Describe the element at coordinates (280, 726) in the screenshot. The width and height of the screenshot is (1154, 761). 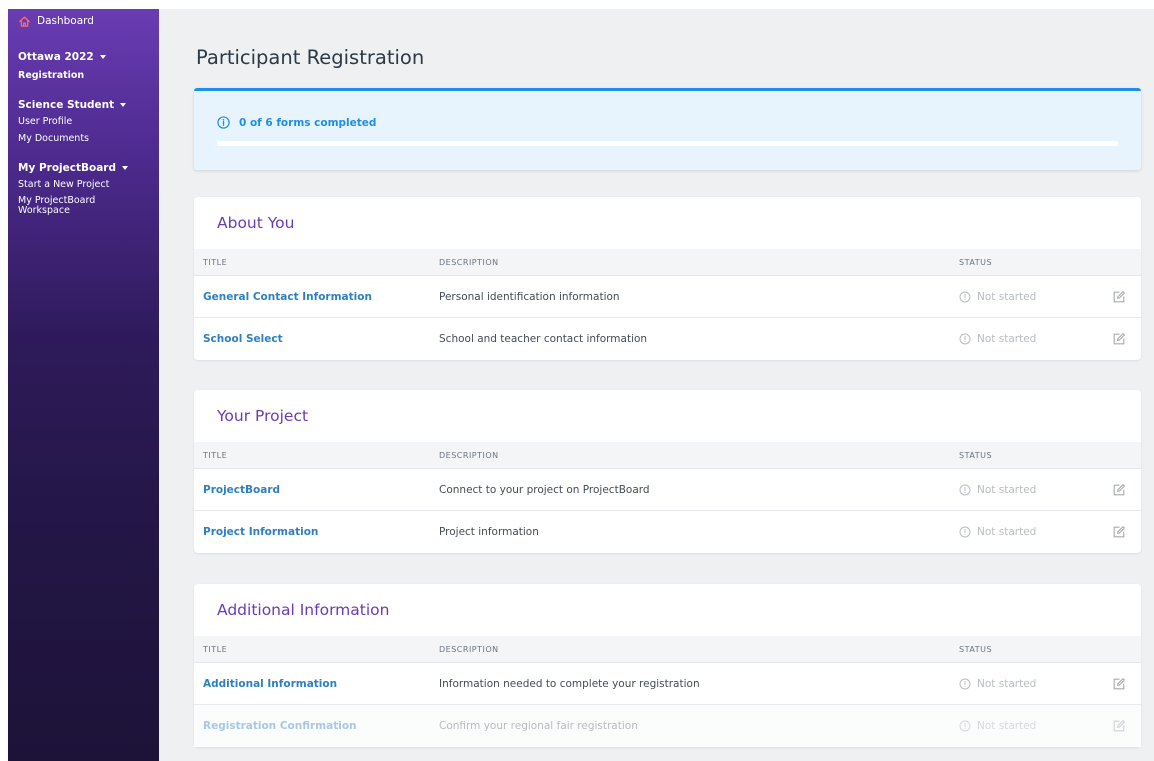
I see `form-title-link: Registration Confirmation` at that location.